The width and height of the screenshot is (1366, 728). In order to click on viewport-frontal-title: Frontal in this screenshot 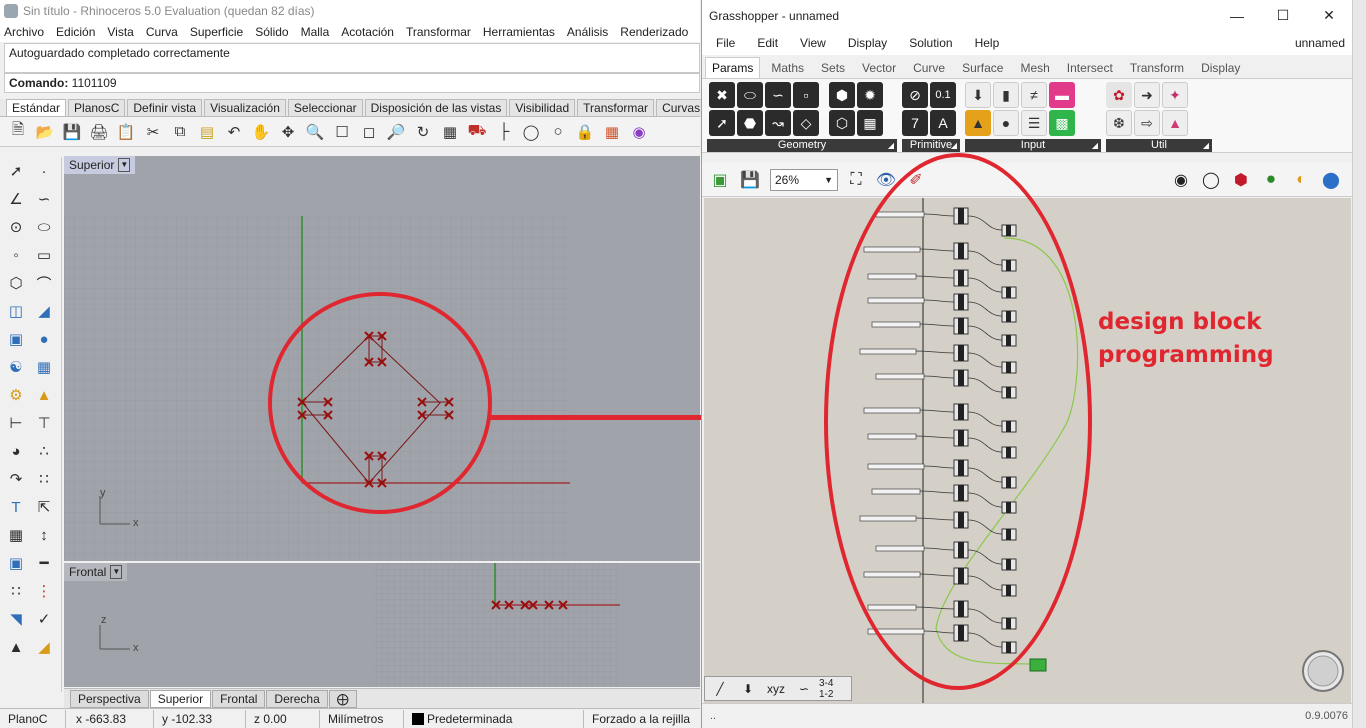, I will do `click(87, 572)`.